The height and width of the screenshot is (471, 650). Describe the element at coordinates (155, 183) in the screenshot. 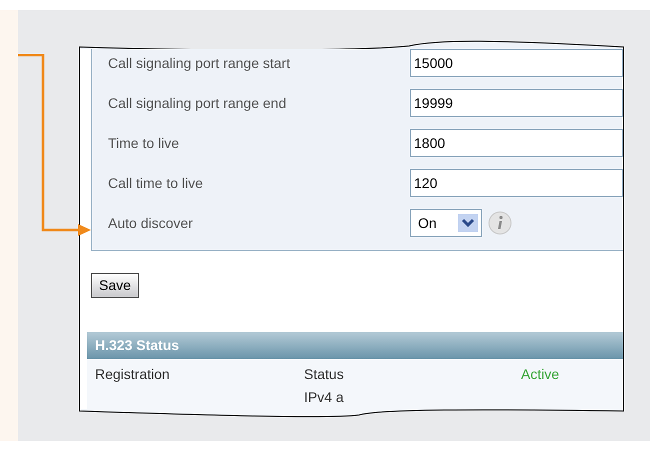

I see `field-label: Call time to live` at that location.